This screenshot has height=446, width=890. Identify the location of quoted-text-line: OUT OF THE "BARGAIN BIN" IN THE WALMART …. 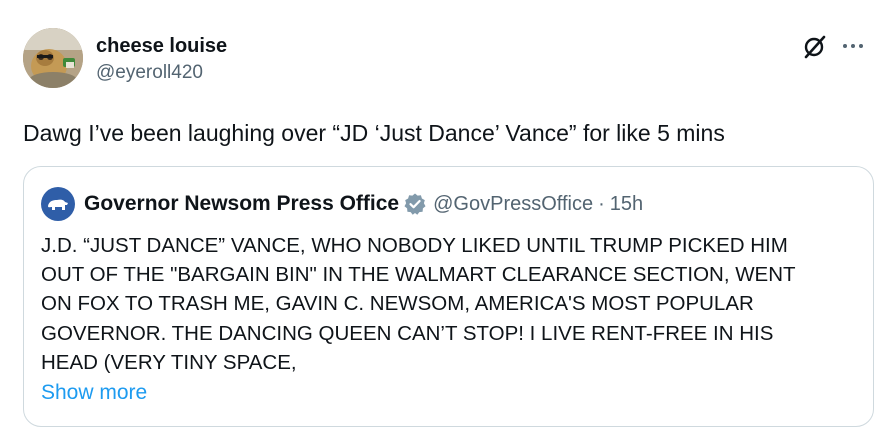
(418, 275).